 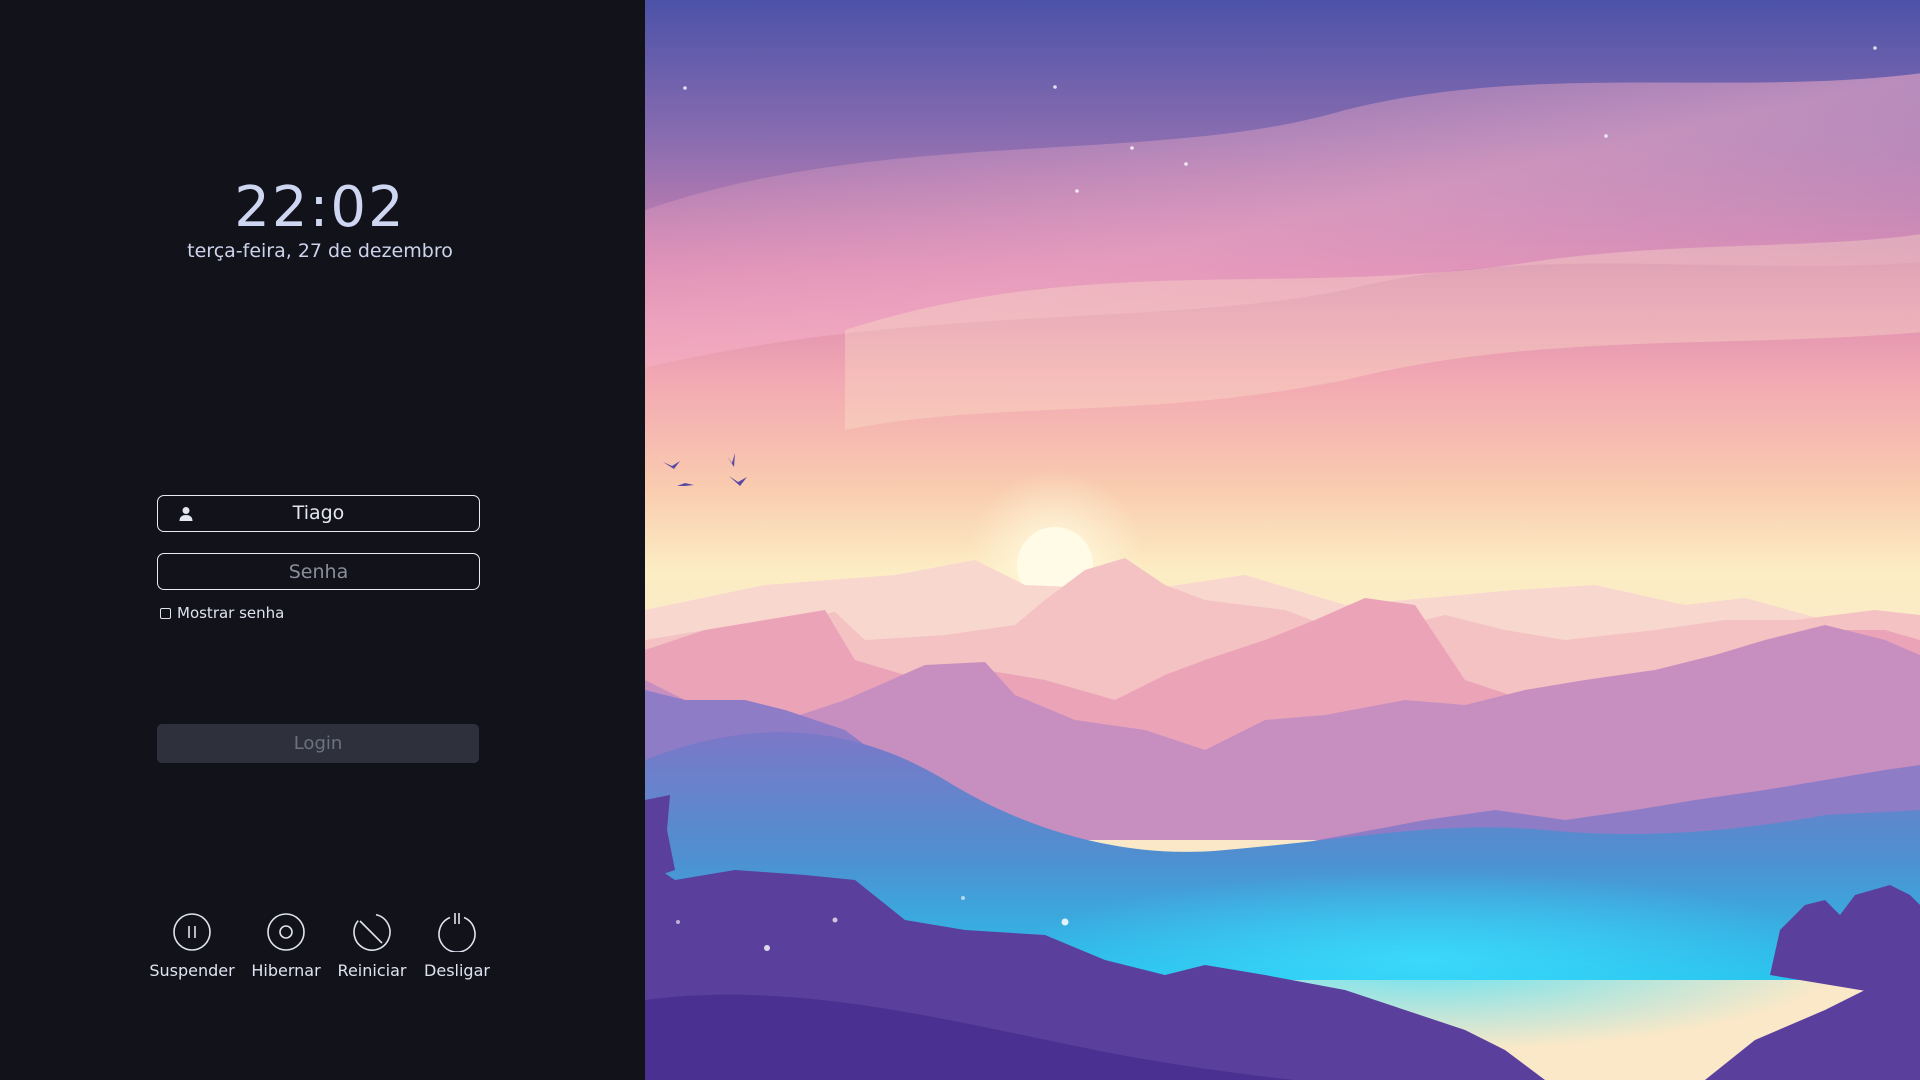 I want to click on suspend-button: Suspender, so click(x=192, y=946).